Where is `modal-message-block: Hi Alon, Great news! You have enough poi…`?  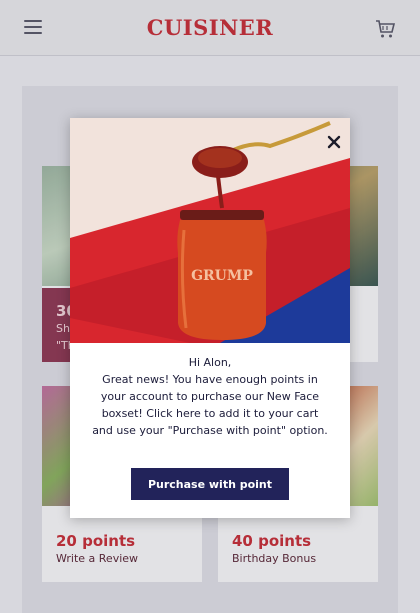
modal-message-block: Hi Alon, Great news! You have enough poi… is located at coordinates (210, 396).